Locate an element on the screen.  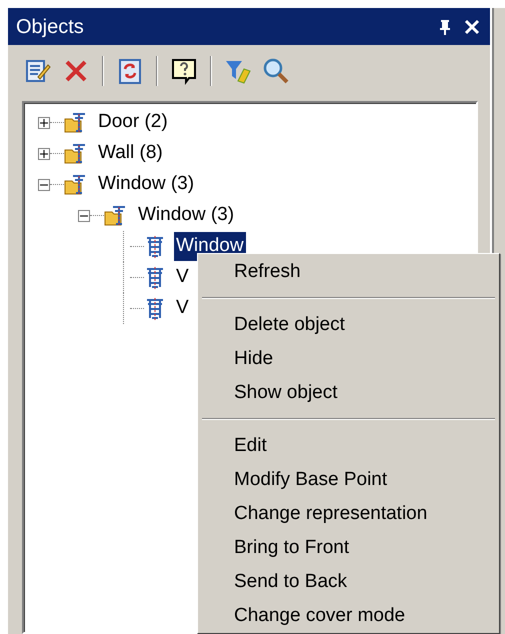
panel-title: Objects is located at coordinates (50, 27).